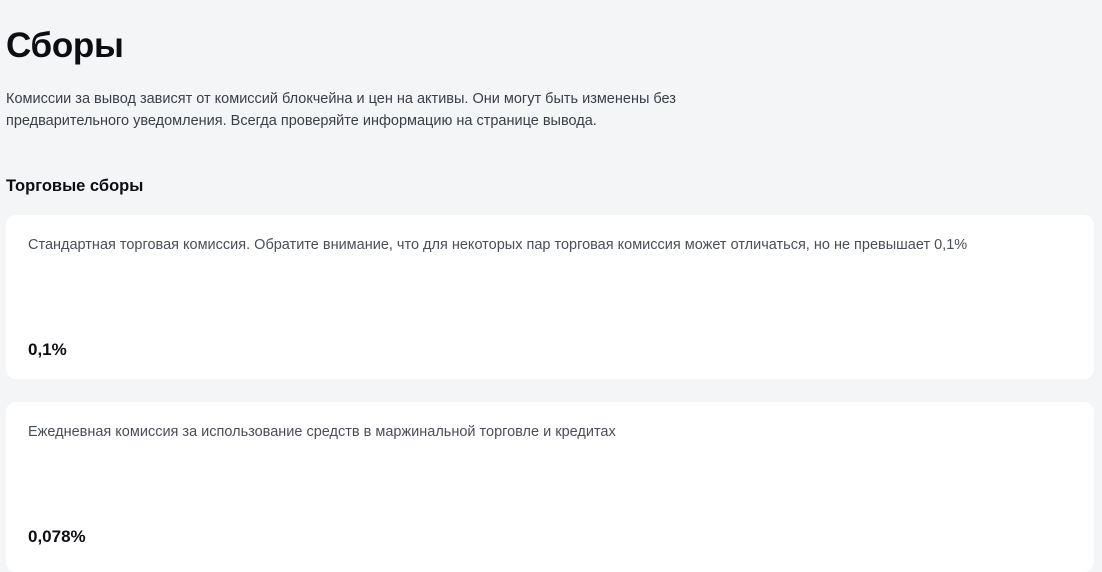  I want to click on fee-card-value: 0,078%, so click(57, 536).